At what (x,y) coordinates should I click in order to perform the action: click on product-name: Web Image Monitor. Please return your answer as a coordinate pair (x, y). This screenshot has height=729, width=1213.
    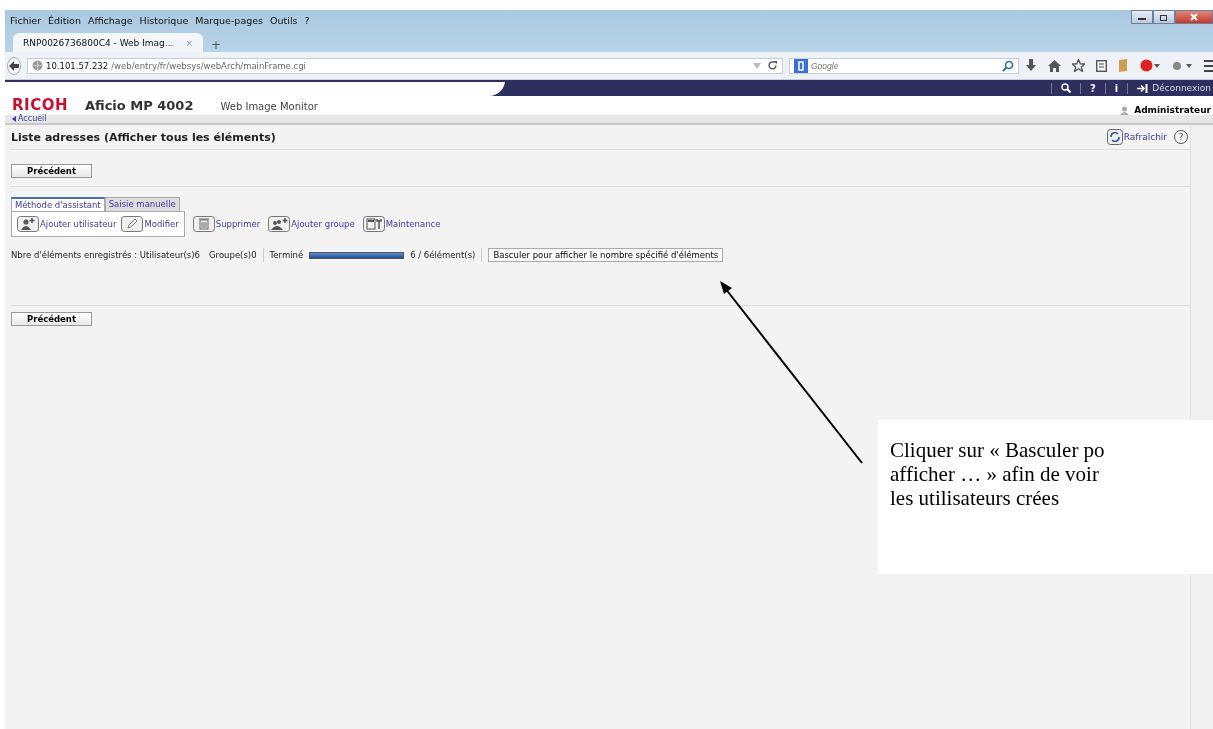
    Looking at the image, I should click on (269, 106).